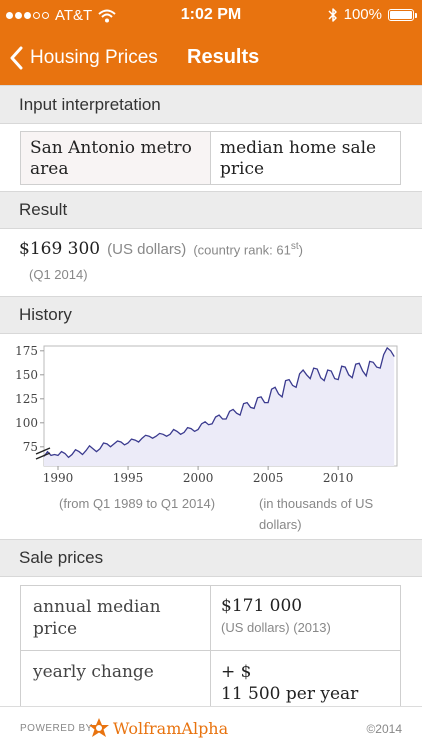 This screenshot has width=422, height=750. What do you see at coordinates (211, 210) in the screenshot?
I see `result-header: Result` at bounding box center [211, 210].